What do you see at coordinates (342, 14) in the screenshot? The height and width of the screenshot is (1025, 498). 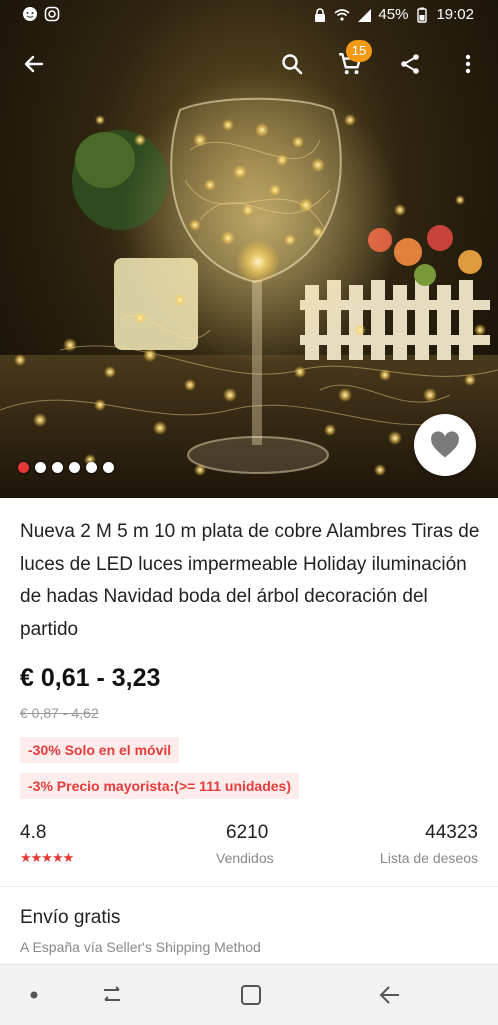 I see `wifi-icon` at bounding box center [342, 14].